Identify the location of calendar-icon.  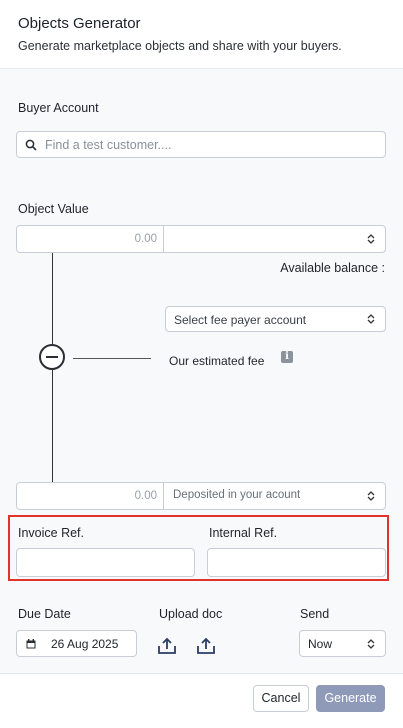
(31, 644).